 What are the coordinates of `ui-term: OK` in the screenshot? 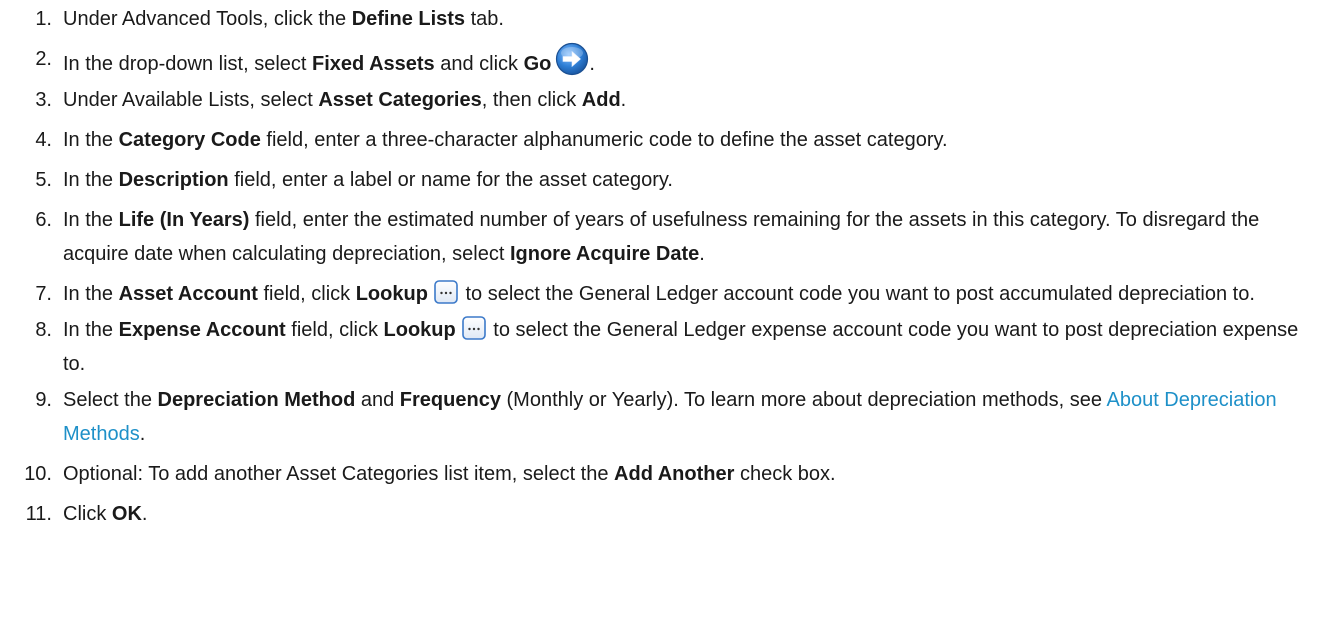 It's located at (126, 514).